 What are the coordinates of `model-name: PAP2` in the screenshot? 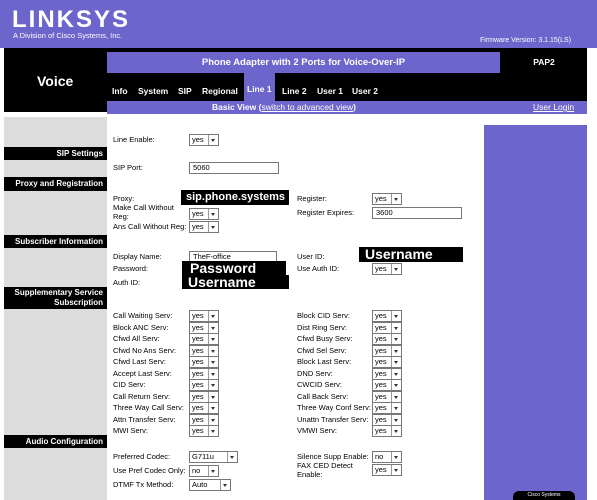 It's located at (544, 62).